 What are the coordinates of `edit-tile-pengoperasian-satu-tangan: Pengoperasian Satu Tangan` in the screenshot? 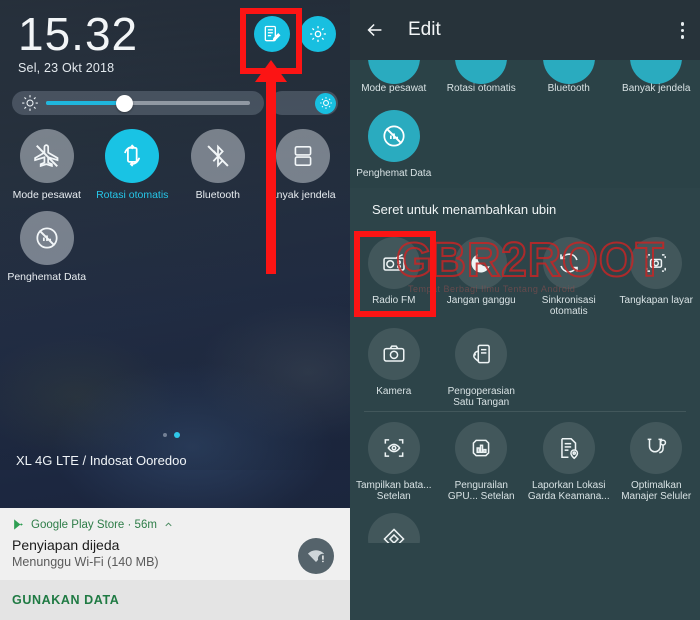 It's located at (482, 363).